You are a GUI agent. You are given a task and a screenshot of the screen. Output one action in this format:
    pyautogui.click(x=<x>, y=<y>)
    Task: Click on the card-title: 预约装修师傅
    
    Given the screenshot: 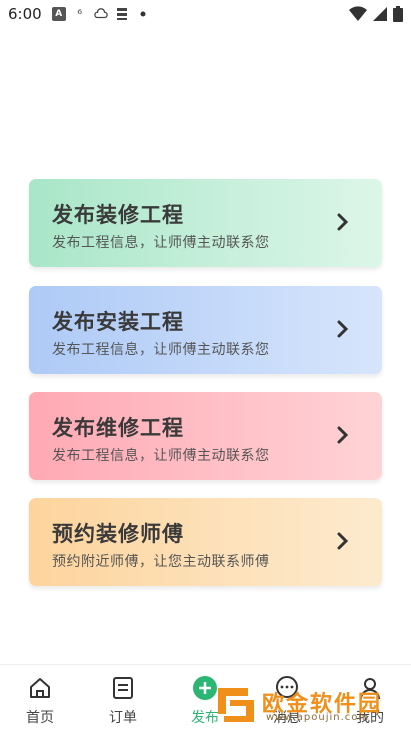 What is the action you would take?
    pyautogui.click(x=118, y=534)
    